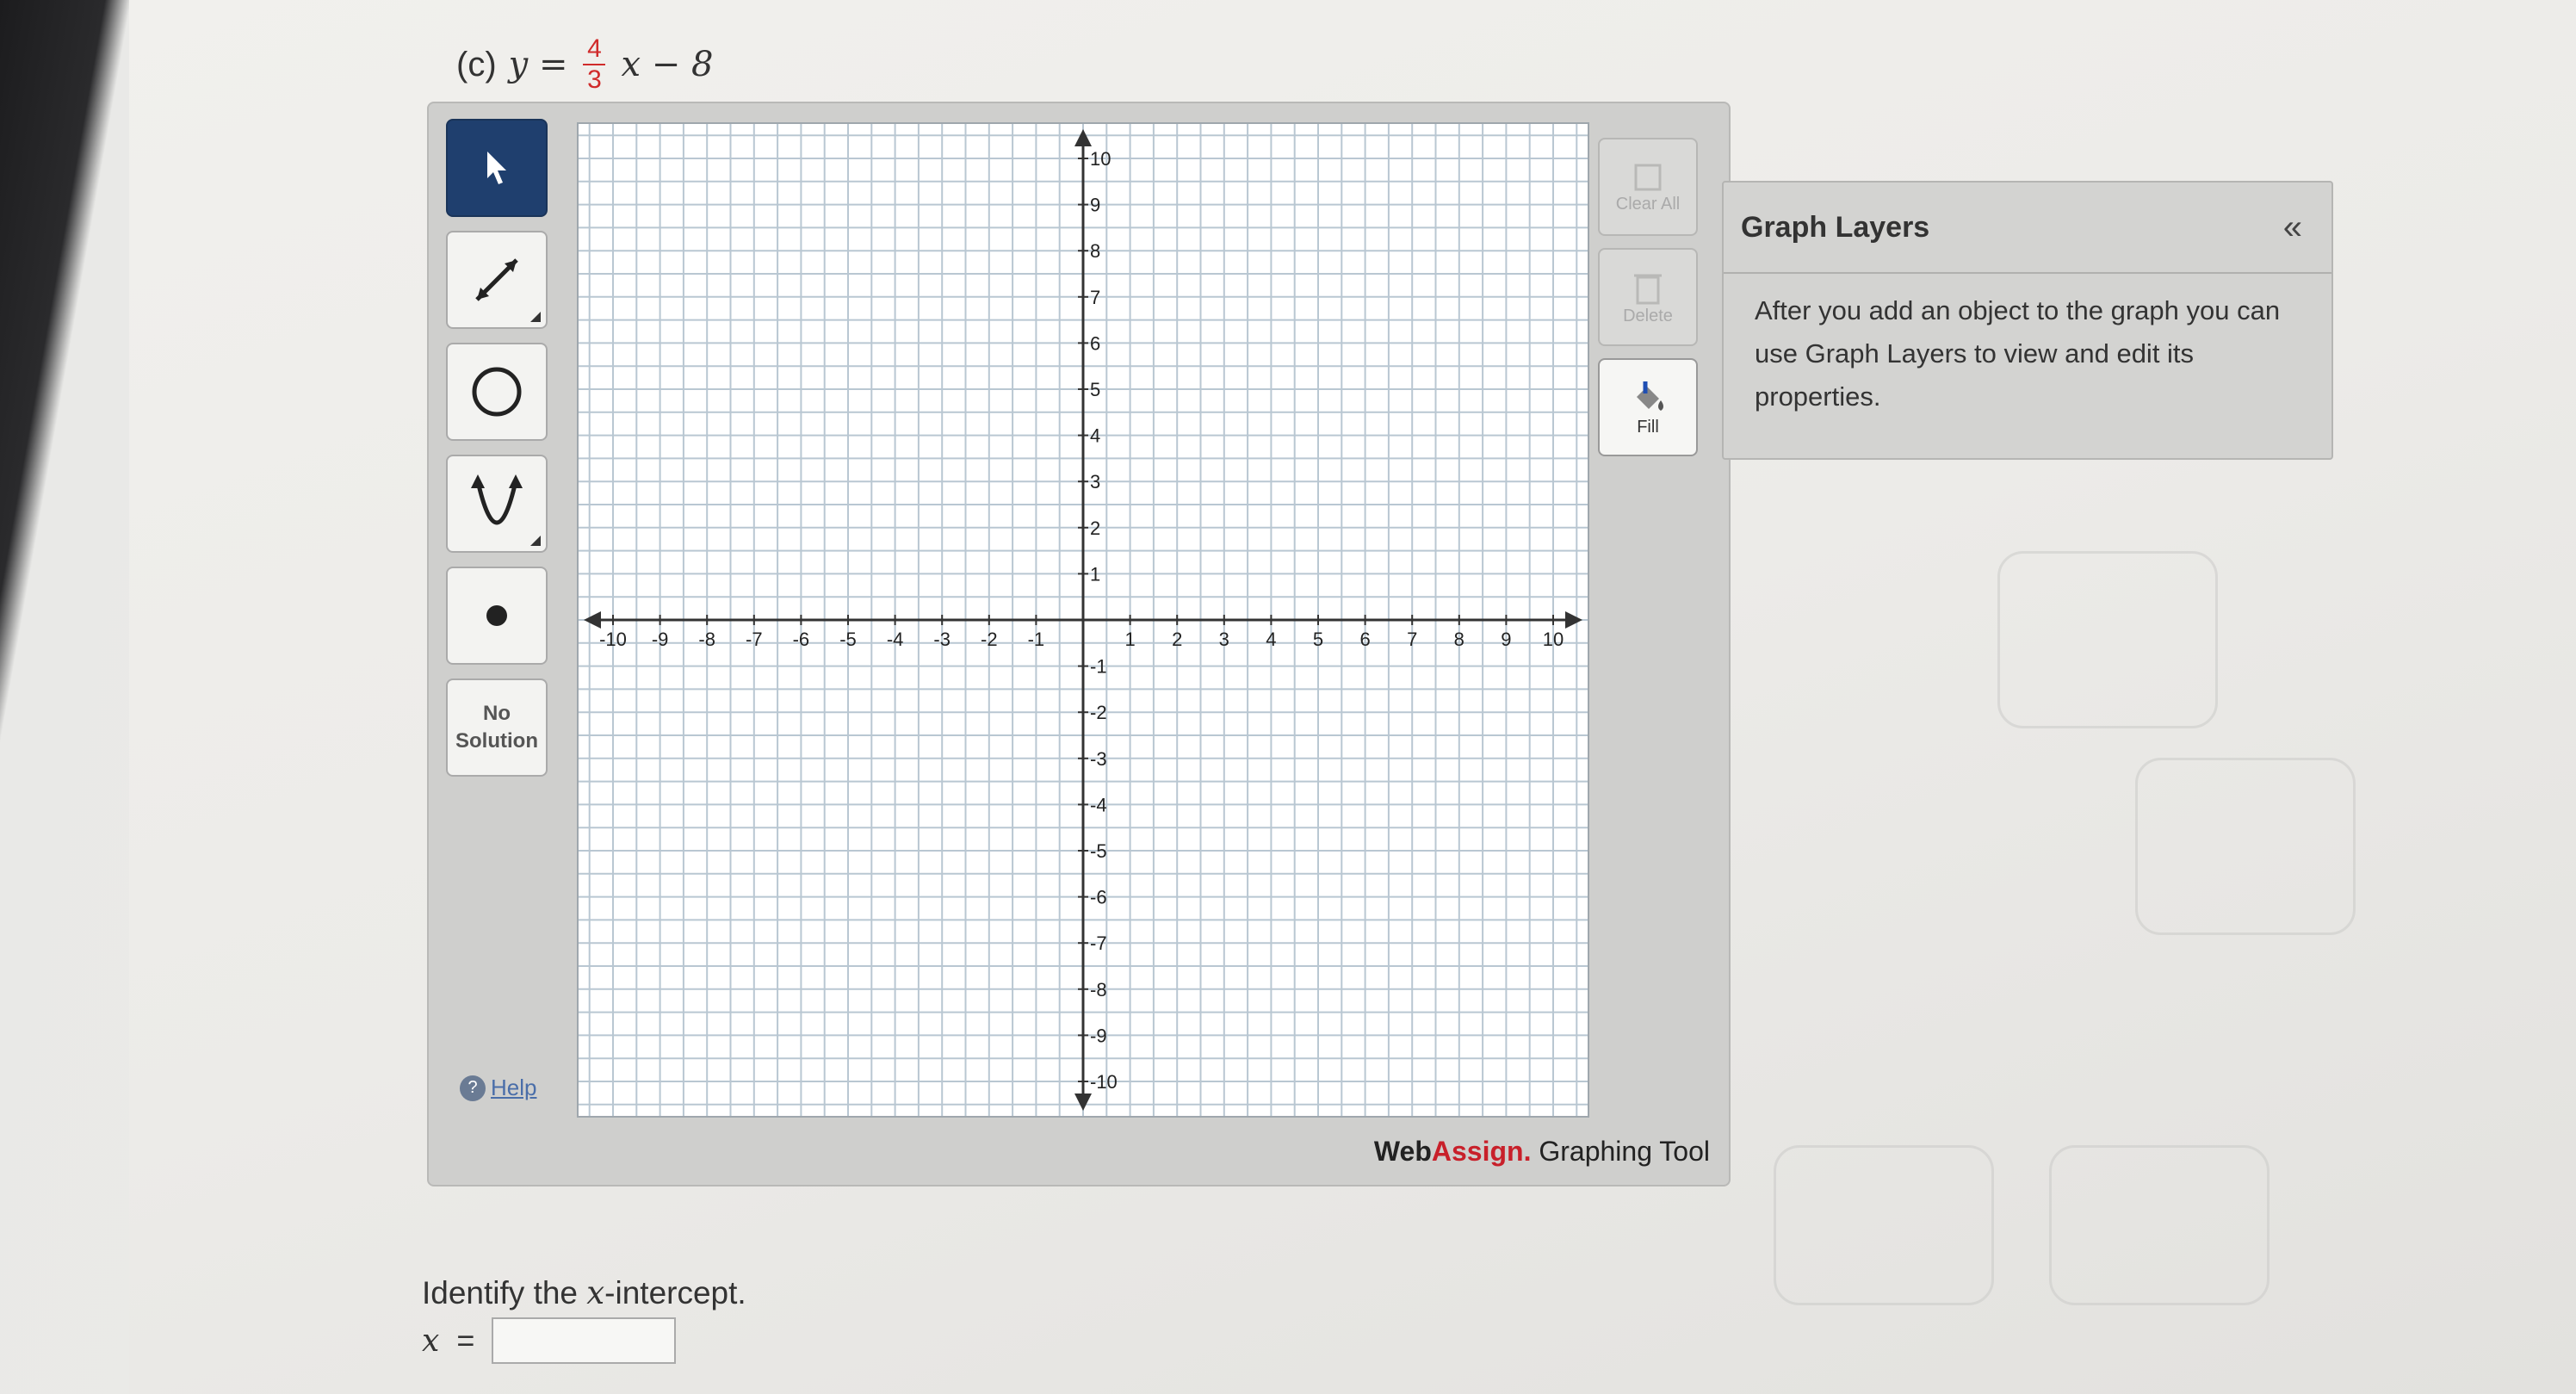  What do you see at coordinates (595, 48) in the screenshot?
I see `slope-numerator: 4` at bounding box center [595, 48].